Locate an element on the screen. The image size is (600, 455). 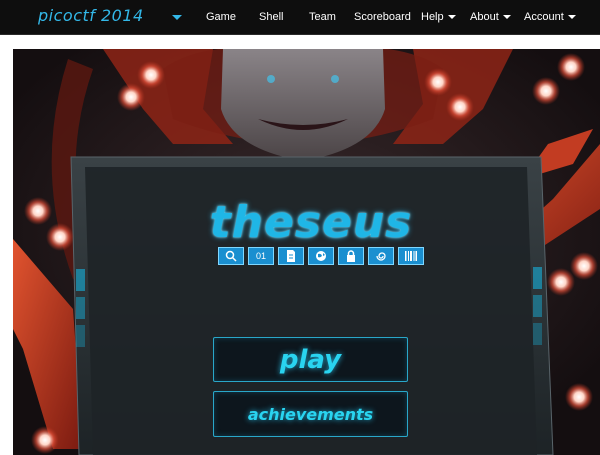
nav-about-label: About is located at coordinates (484, 17).